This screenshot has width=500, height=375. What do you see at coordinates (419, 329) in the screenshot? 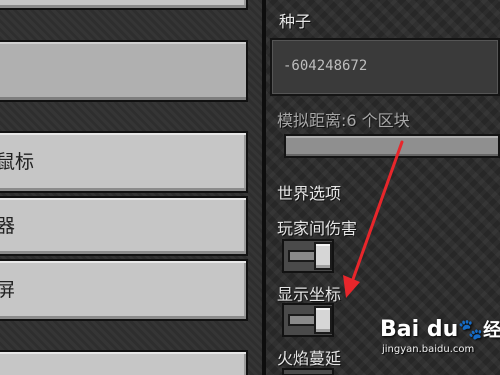
I see `watermark-logo-text: Bai du` at bounding box center [419, 329].